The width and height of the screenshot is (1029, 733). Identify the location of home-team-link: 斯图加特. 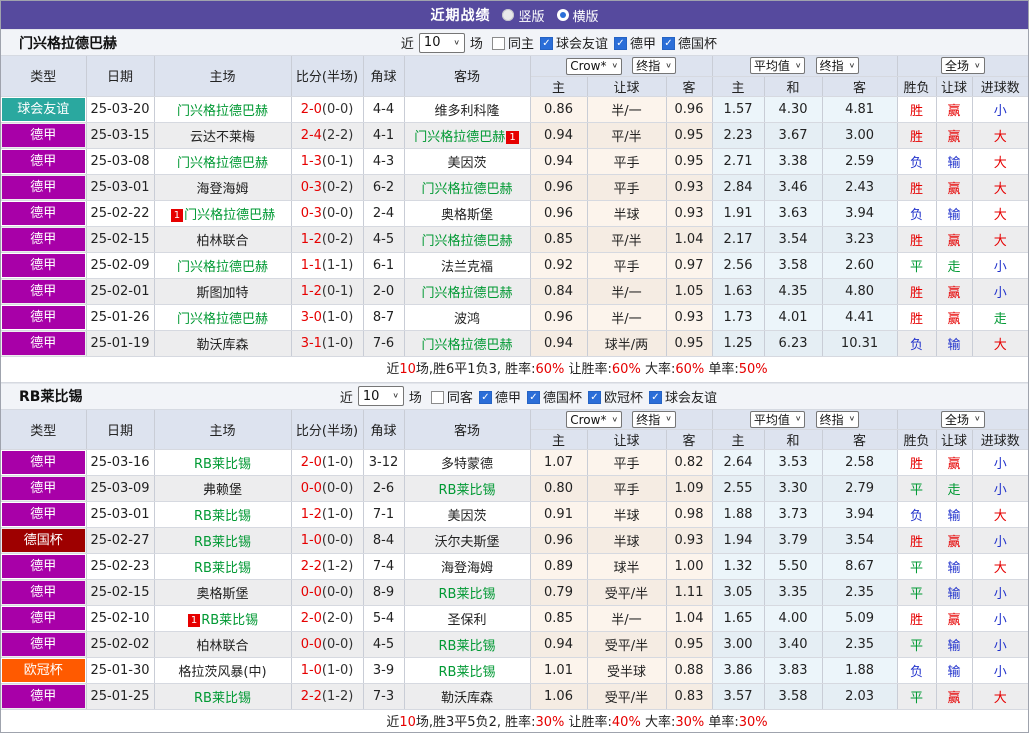
(222, 293).